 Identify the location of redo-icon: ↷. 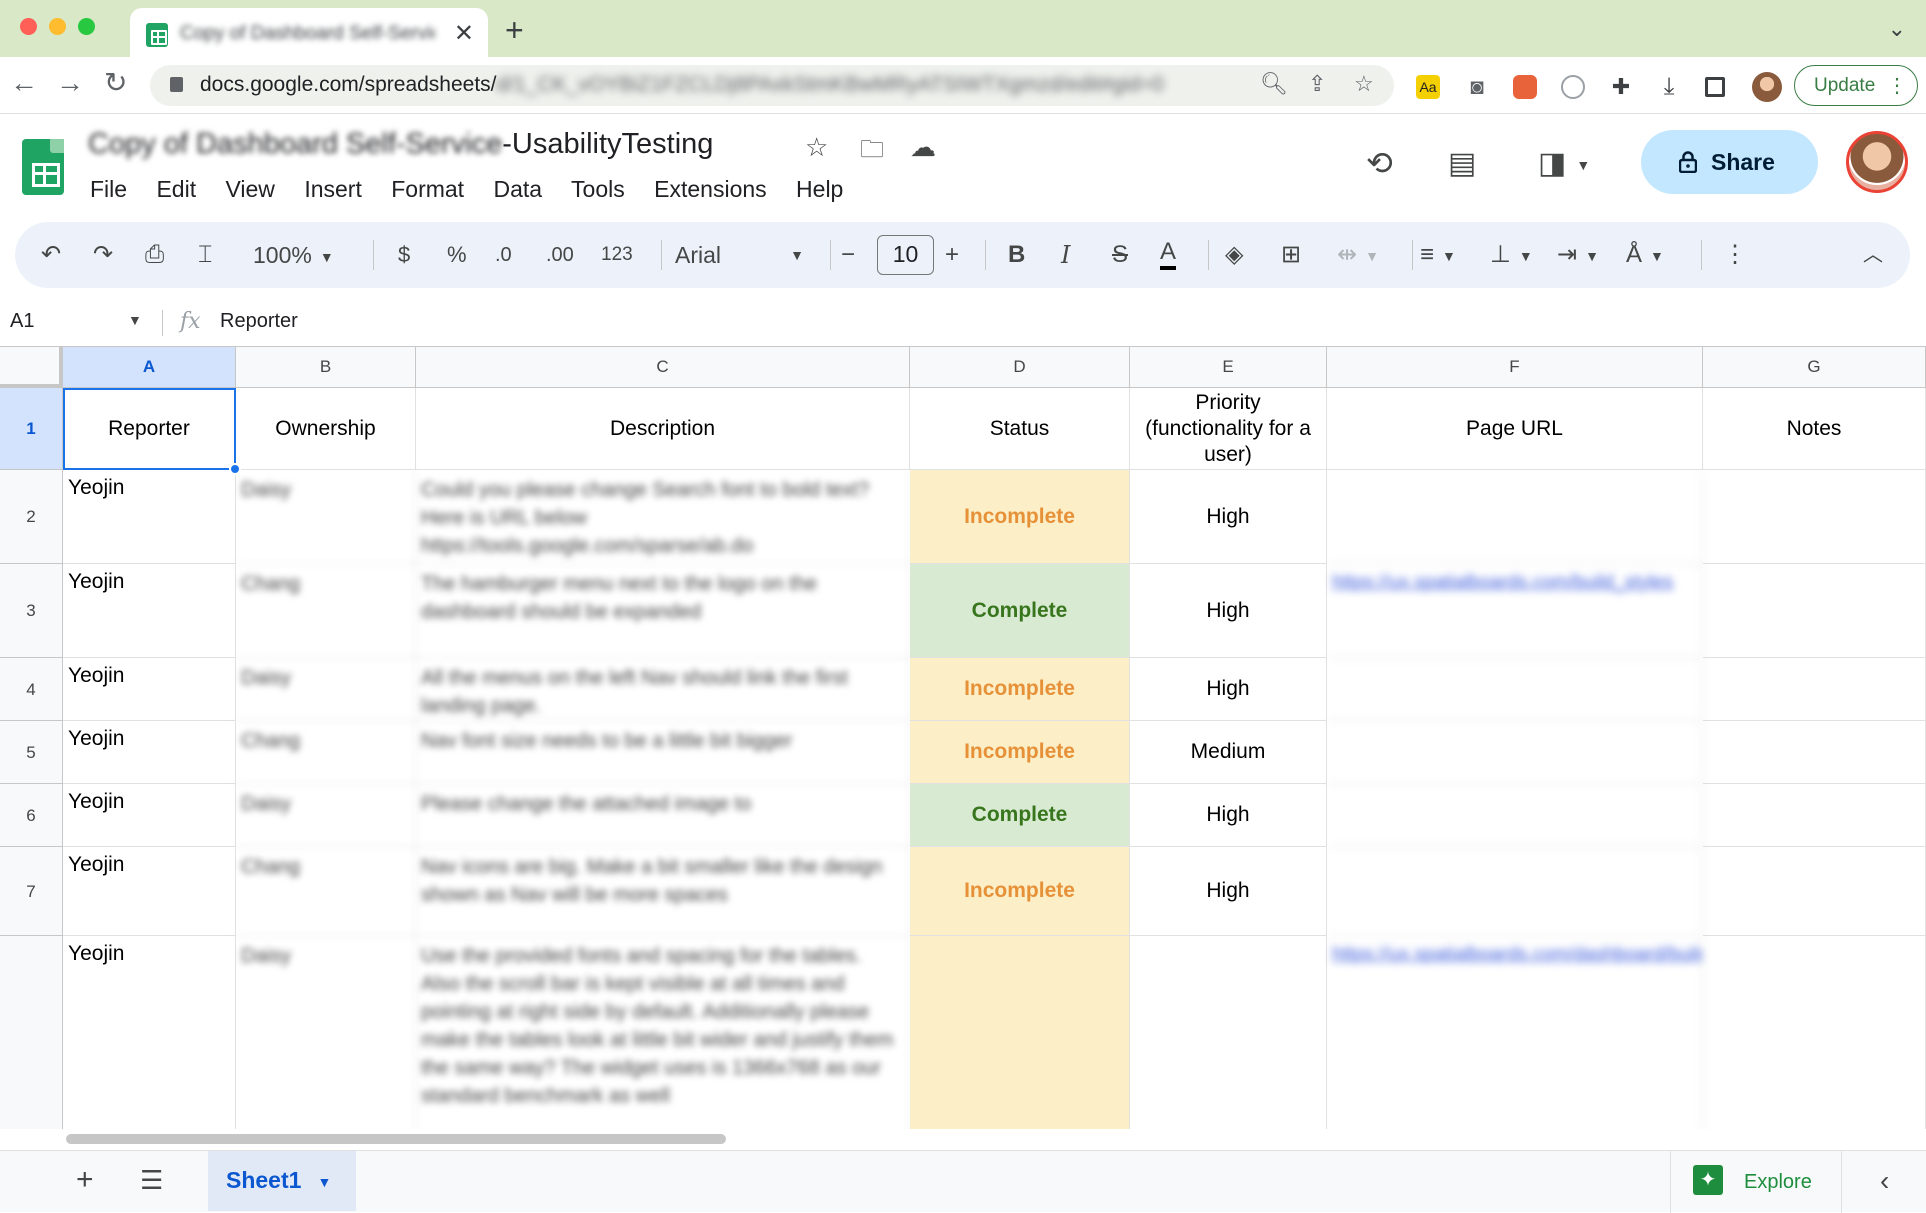
(103, 255).